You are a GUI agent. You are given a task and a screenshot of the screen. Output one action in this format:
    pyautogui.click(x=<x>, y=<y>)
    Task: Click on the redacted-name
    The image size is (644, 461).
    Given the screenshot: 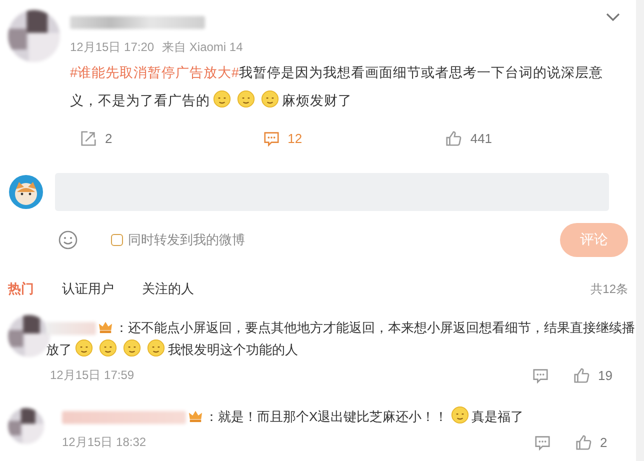 What is the action you would take?
    pyautogui.click(x=71, y=329)
    